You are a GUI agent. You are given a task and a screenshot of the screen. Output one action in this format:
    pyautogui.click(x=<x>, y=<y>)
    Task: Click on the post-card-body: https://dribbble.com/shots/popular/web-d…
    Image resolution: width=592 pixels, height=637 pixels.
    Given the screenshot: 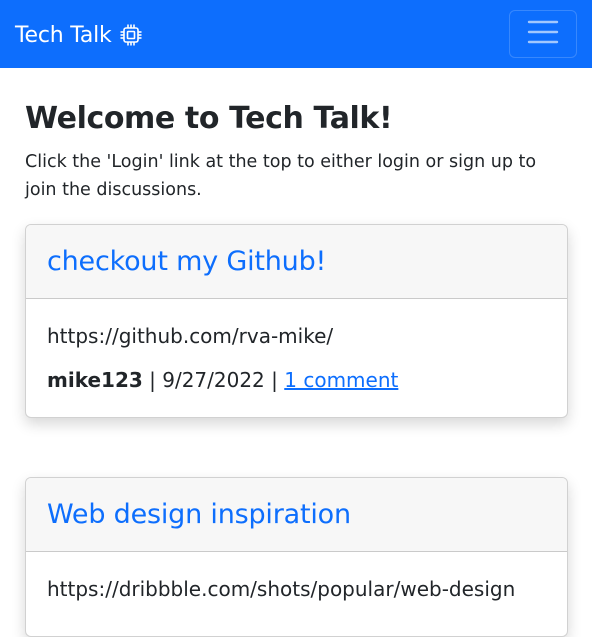 What is the action you would take?
    pyautogui.click(x=296, y=578)
    